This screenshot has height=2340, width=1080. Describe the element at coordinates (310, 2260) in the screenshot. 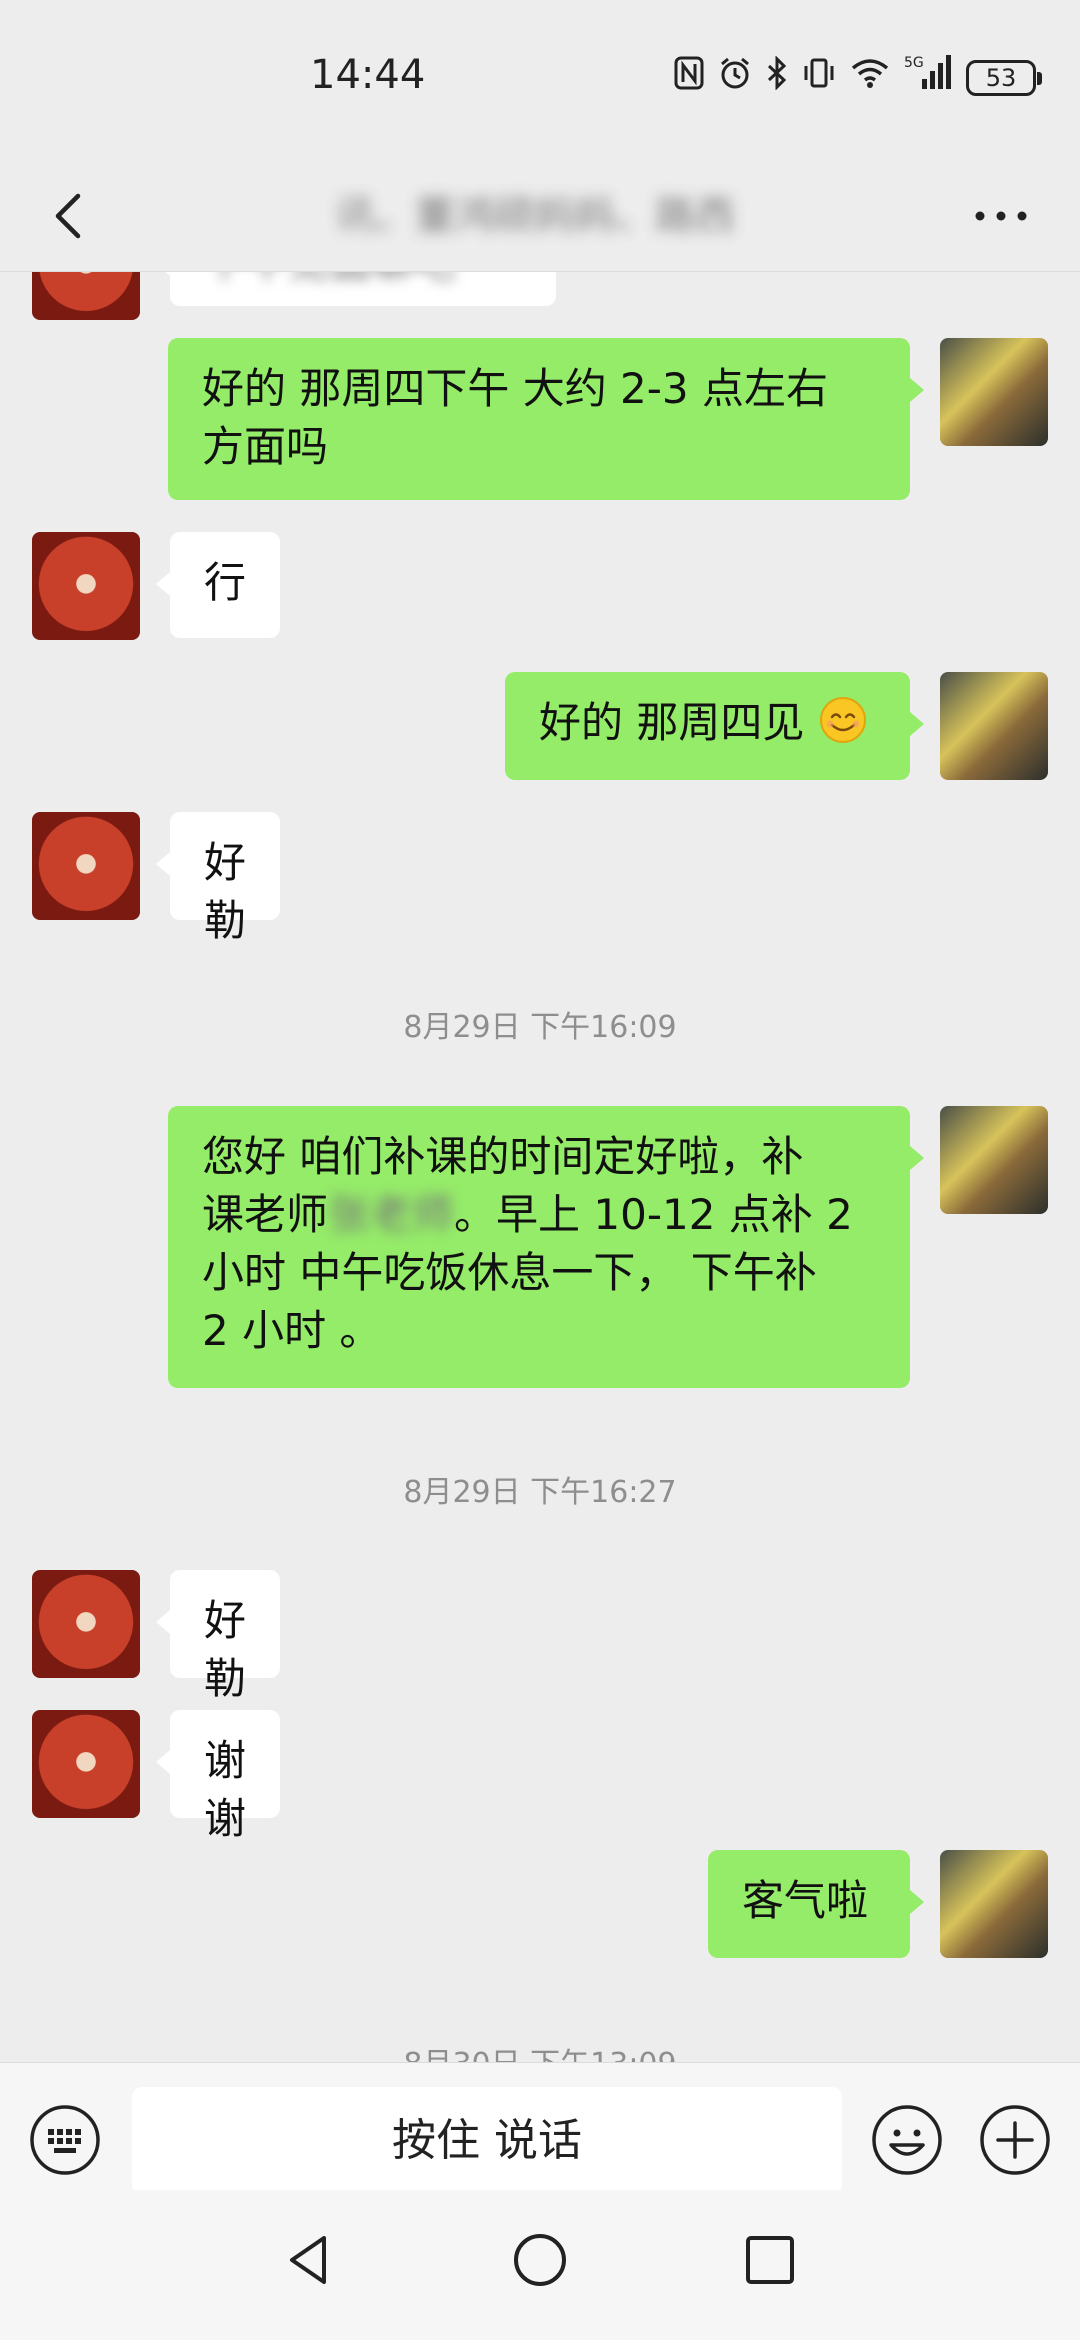

I see `nav-back-icon` at that location.